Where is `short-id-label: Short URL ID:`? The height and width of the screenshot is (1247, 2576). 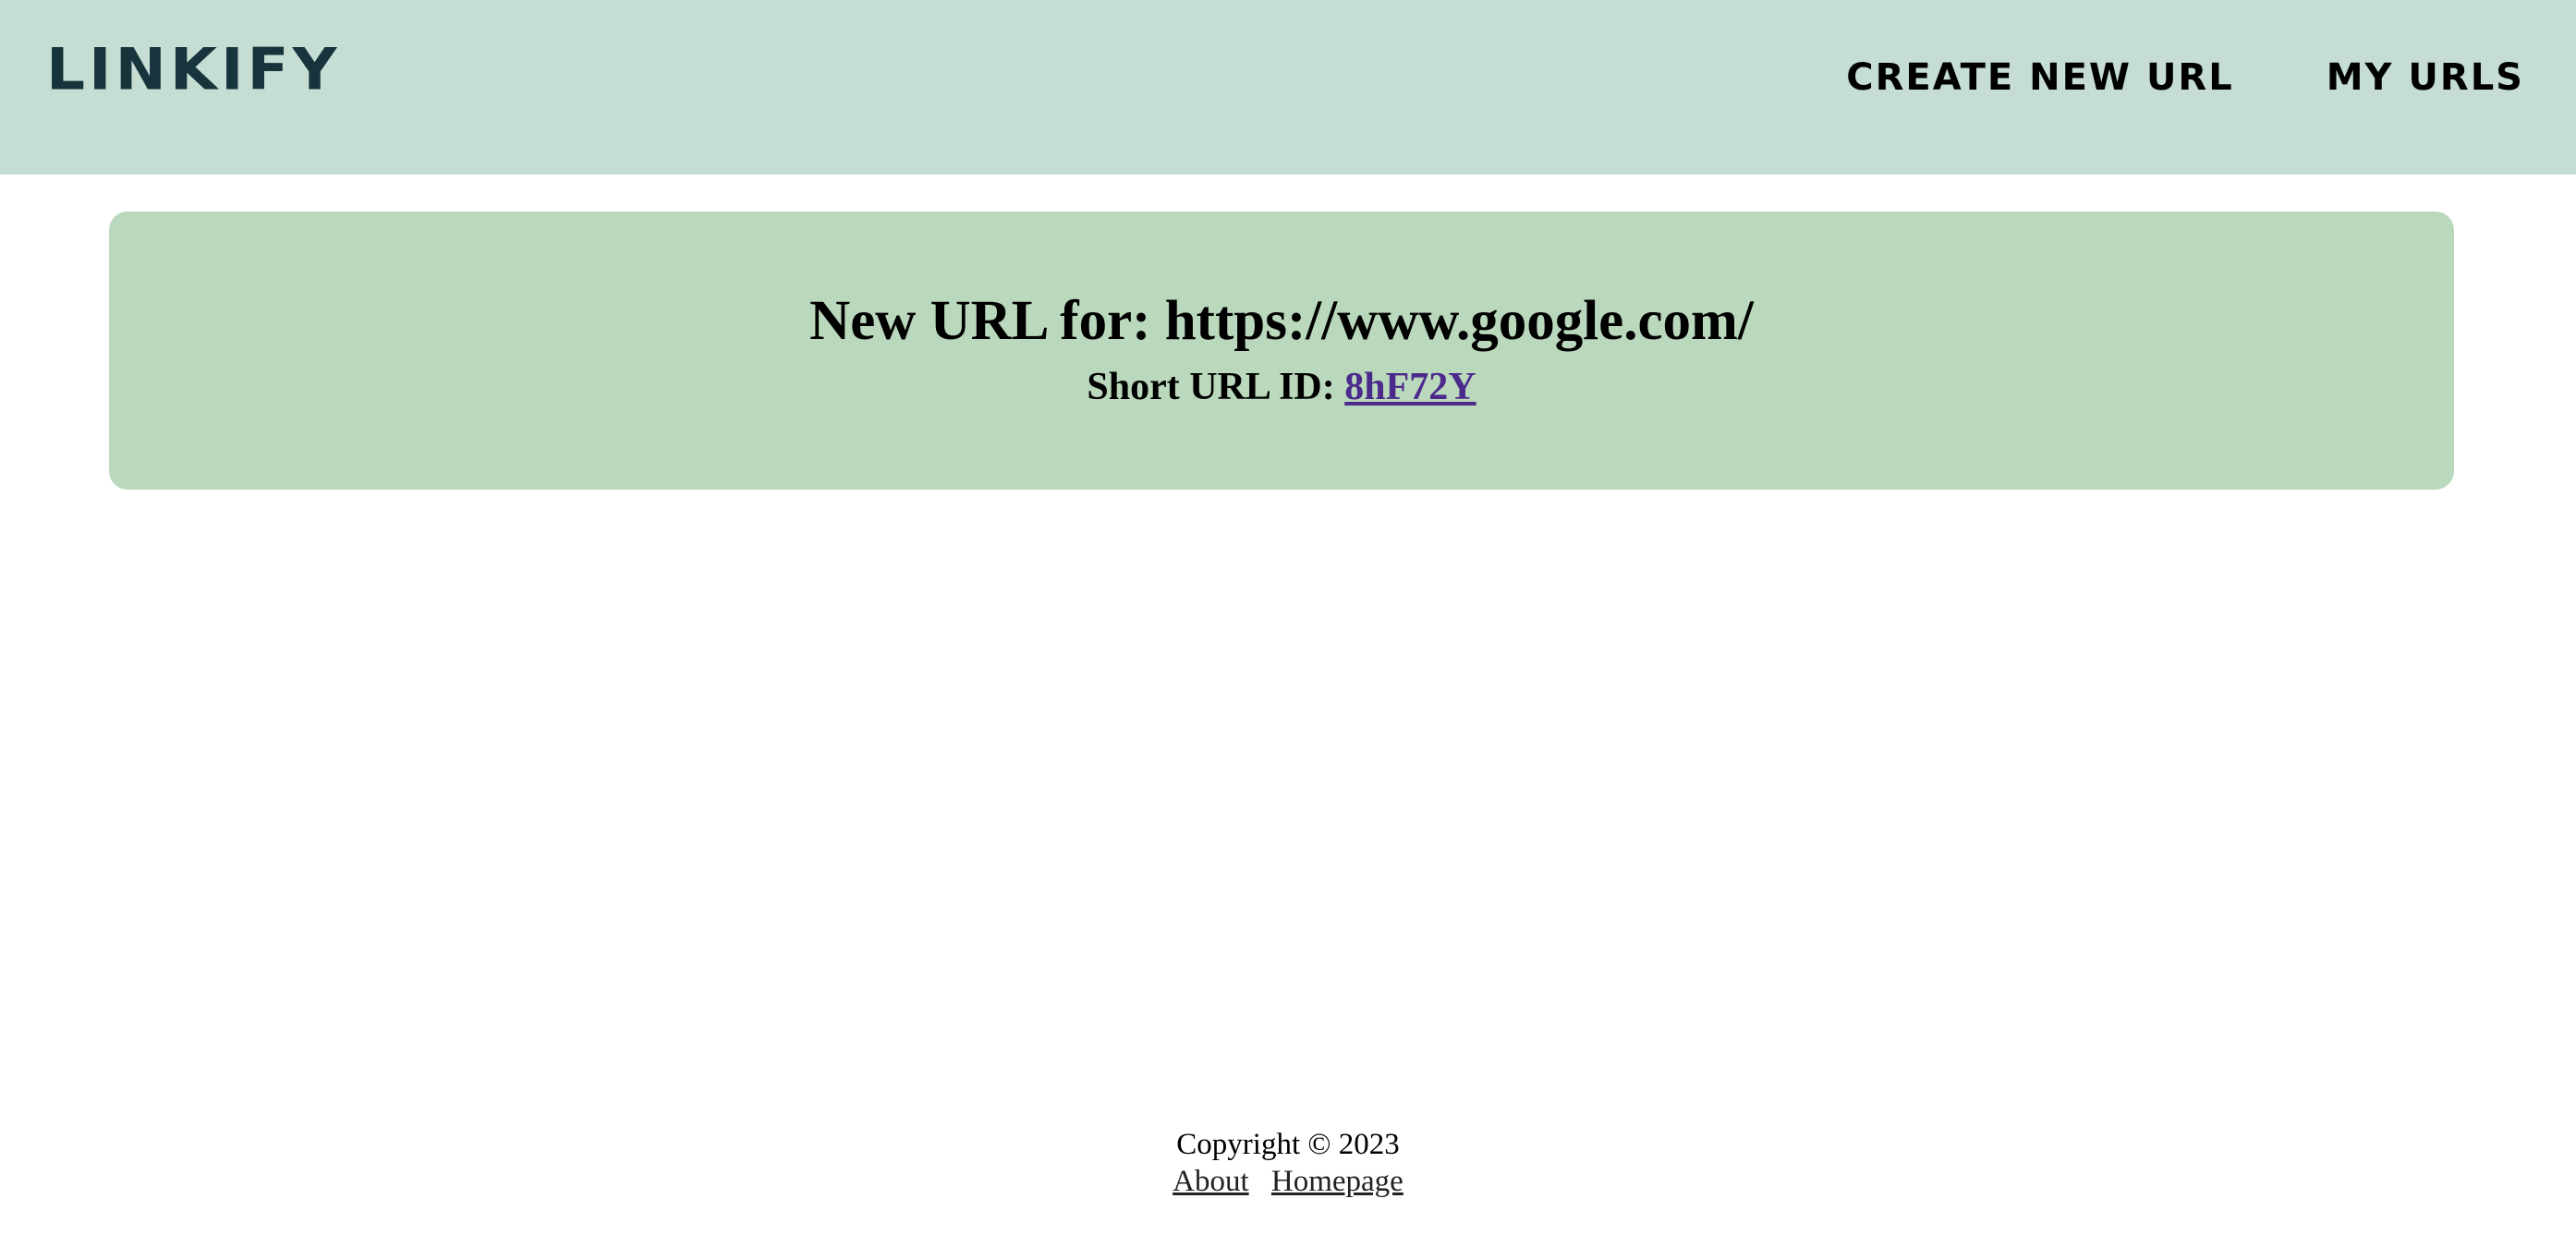
short-id-label: Short URL ID: is located at coordinates (1211, 387).